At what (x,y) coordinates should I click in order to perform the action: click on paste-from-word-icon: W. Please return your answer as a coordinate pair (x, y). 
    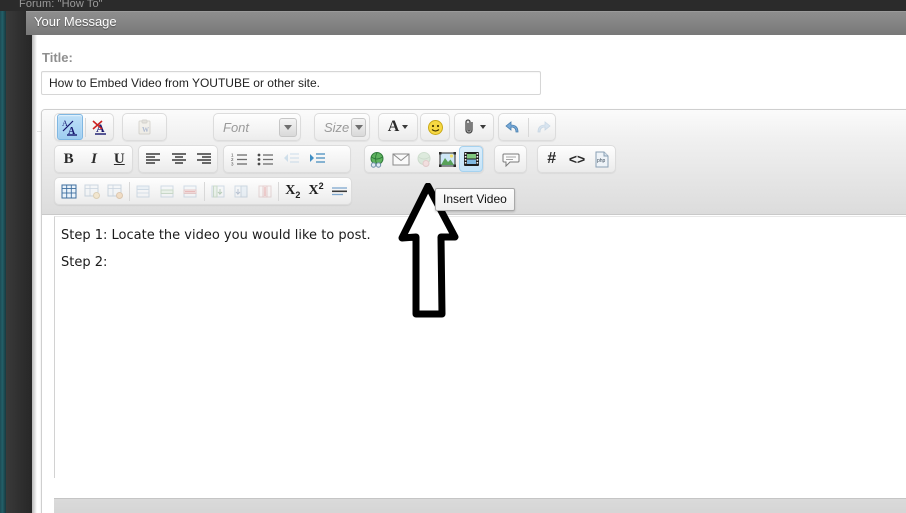
    Looking at the image, I should click on (145, 127).